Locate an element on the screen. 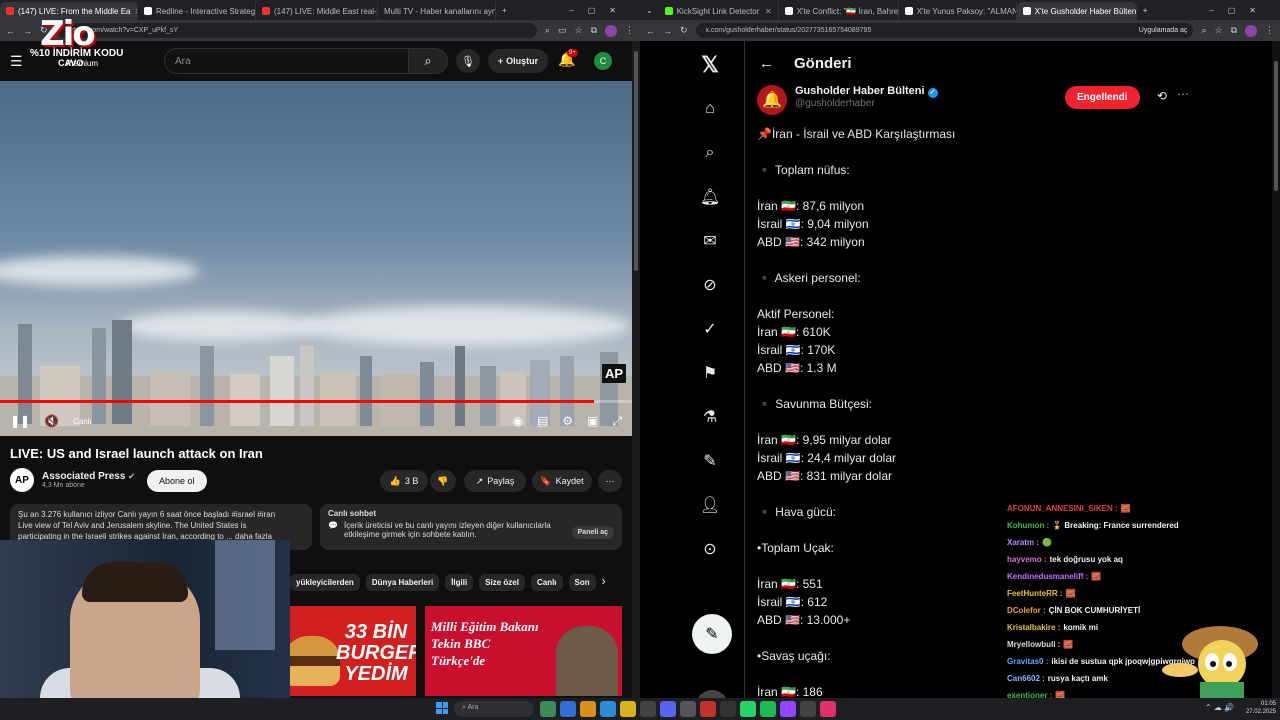 This screenshot has width=1280, height=720. clock: 01:05 27.02.2025 is located at coordinates (1261, 708).